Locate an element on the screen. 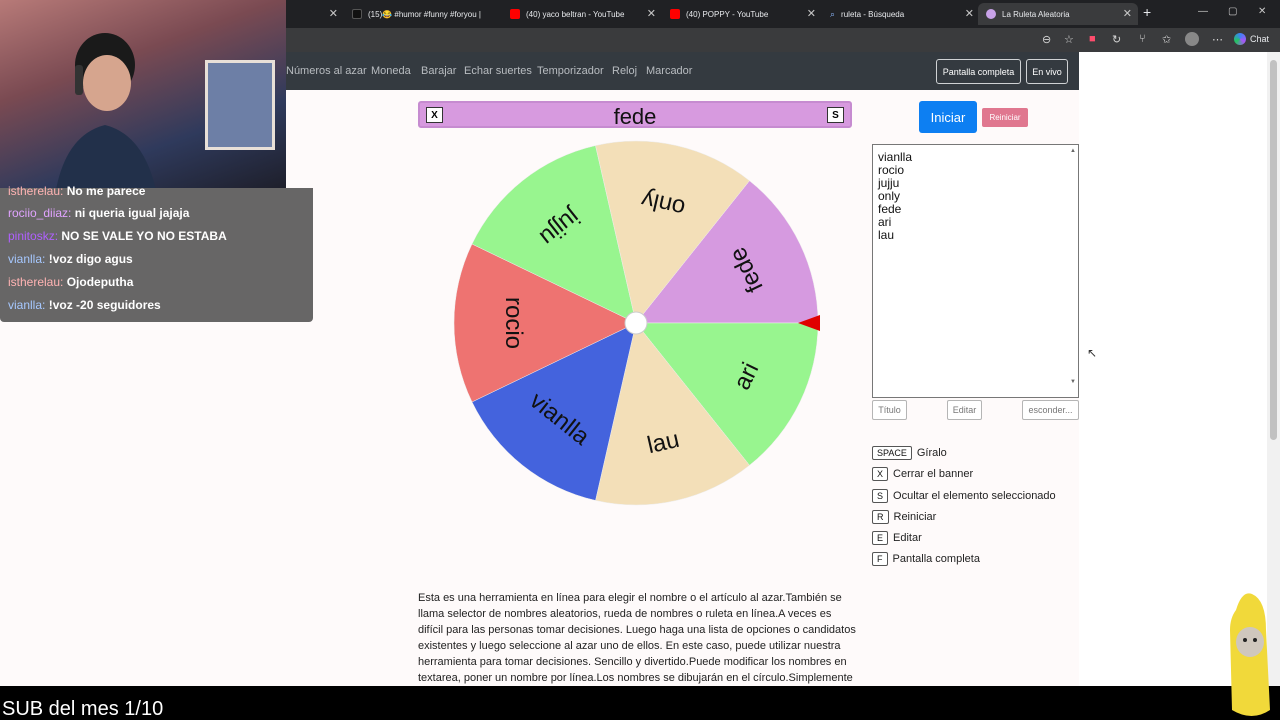 The image size is (1280, 720). webcam-overlay is located at coordinates (143, 94).